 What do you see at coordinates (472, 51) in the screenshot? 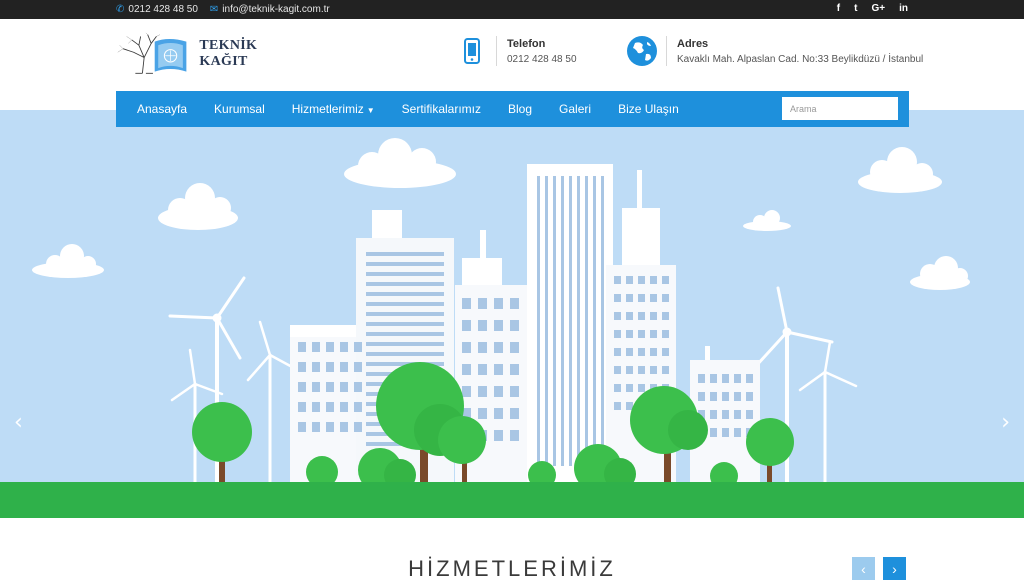
I see `mobile-phone-icon` at bounding box center [472, 51].